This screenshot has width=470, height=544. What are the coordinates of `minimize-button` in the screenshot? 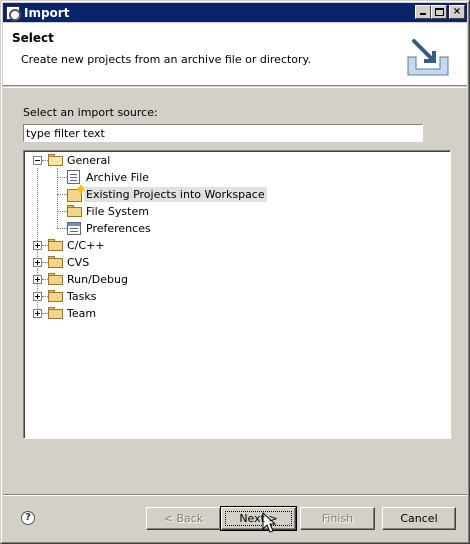 It's located at (423, 12).